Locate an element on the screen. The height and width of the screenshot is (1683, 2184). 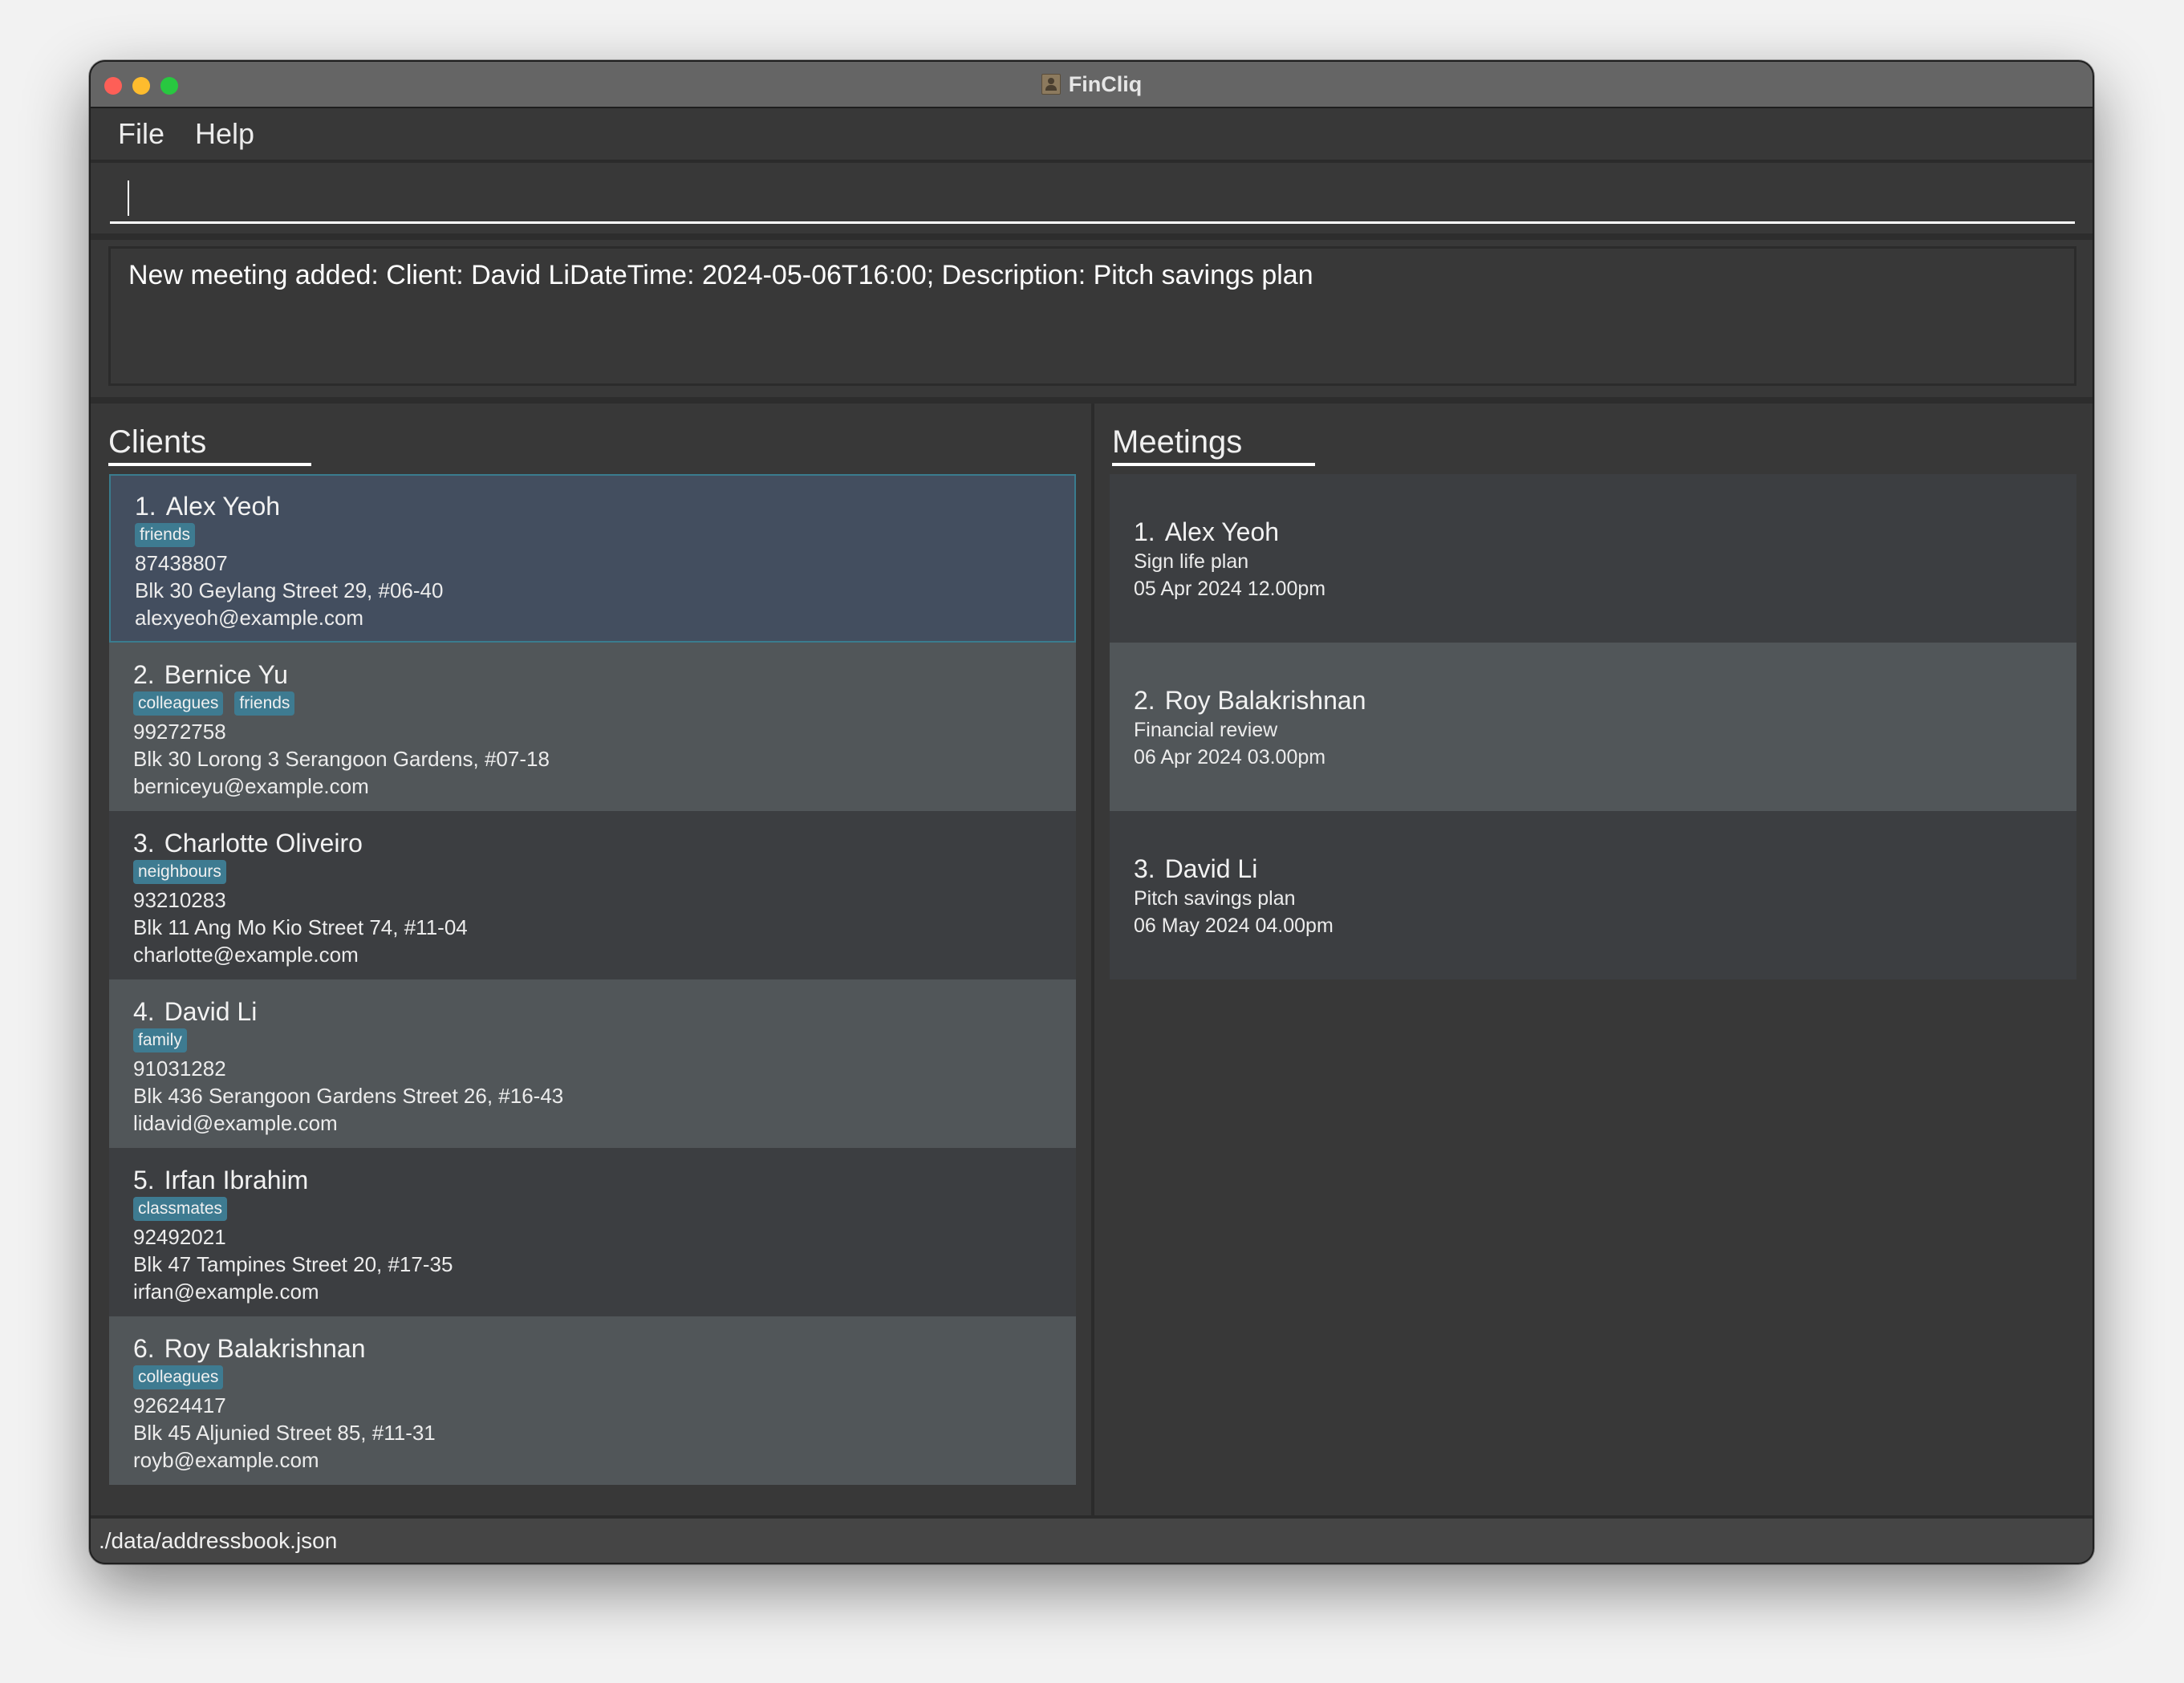
client-address: Blk 11 Ang Mo Kio Street 74, #11-04 is located at coordinates (300, 927).